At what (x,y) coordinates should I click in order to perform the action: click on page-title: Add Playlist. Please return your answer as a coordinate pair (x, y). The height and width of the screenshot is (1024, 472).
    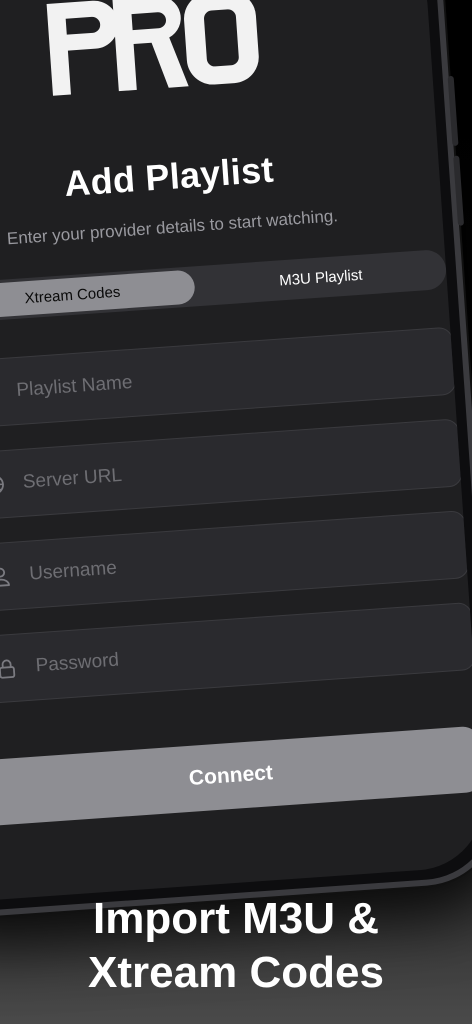
    Looking at the image, I should click on (168, 176).